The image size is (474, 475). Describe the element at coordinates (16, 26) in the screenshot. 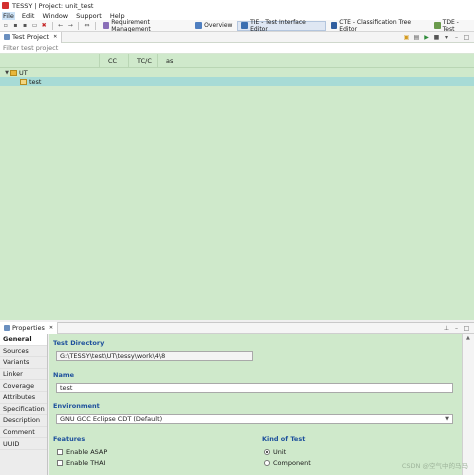

I see `save-icon: ▪` at that location.